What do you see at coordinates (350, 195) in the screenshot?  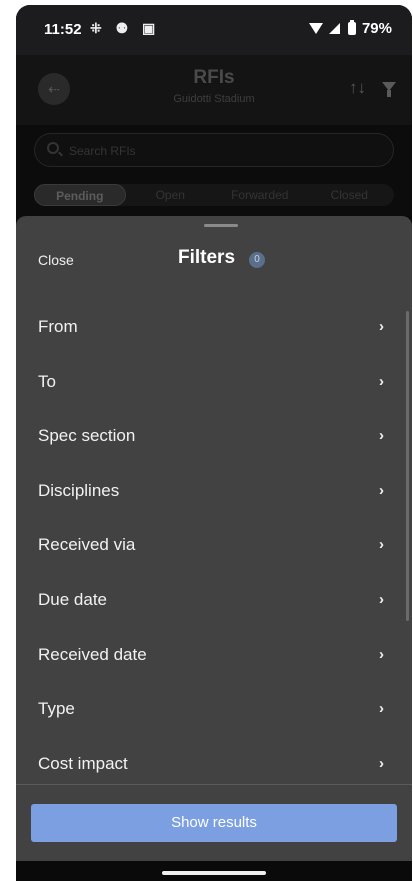 I see `tab-closed: Closed` at bounding box center [350, 195].